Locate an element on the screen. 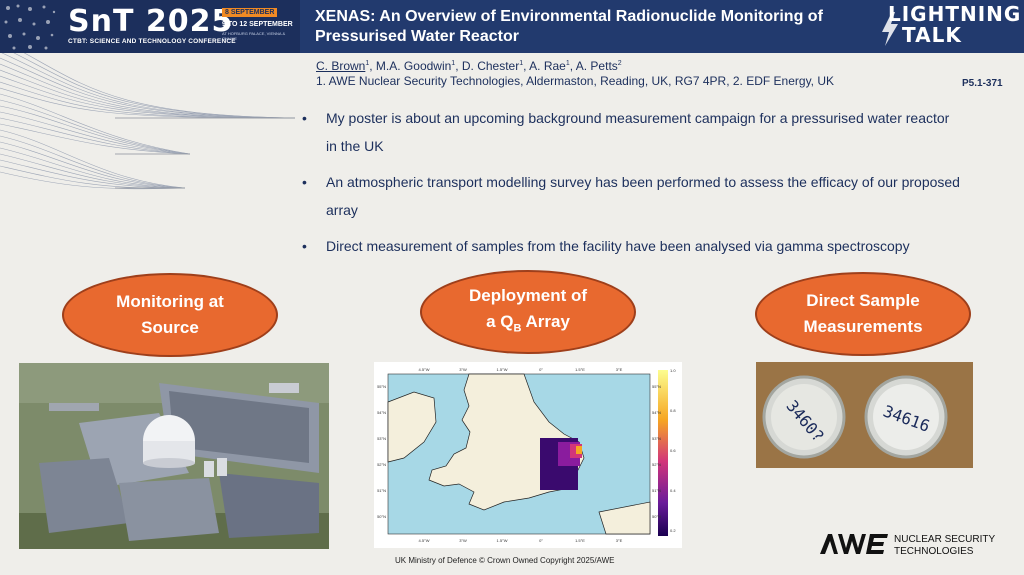  affiliation-sup: 2 is located at coordinates (619, 63).